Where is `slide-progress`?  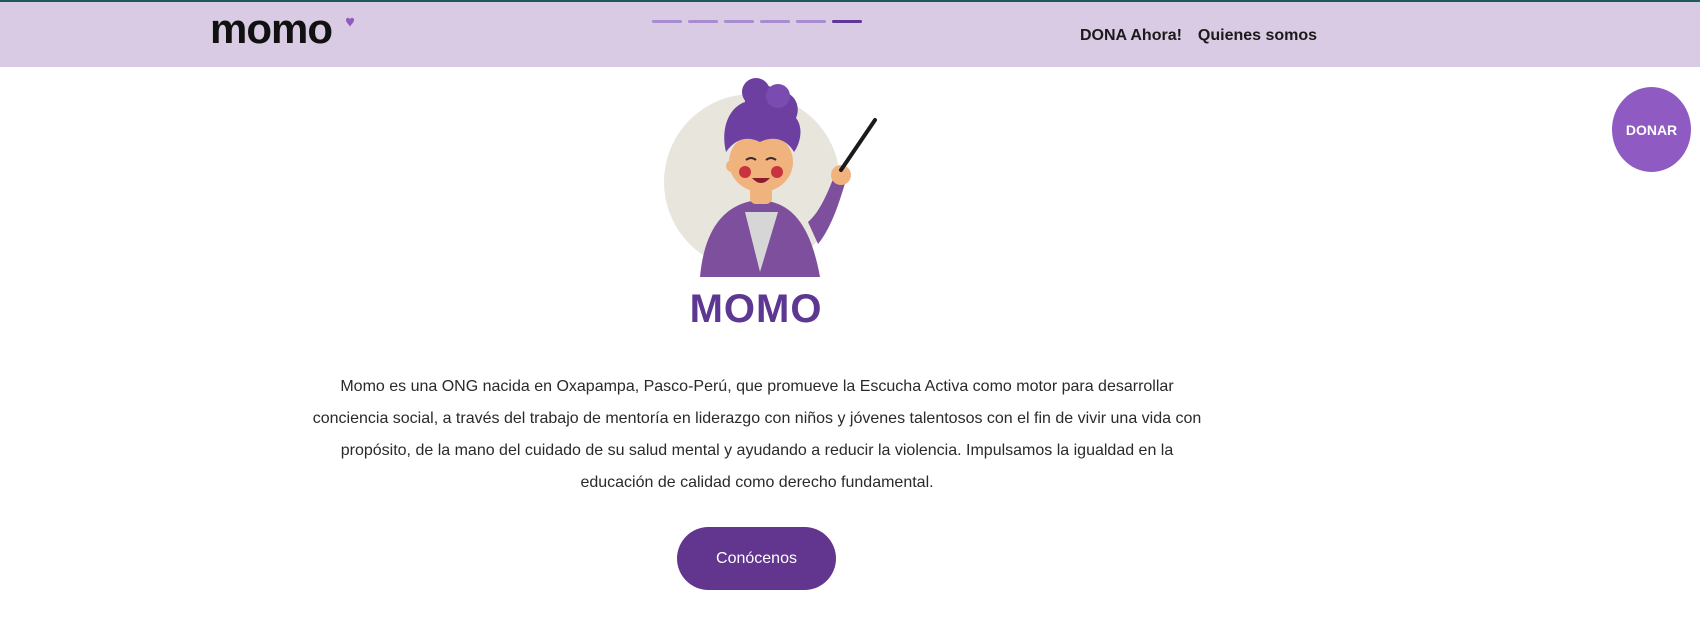
slide-progress is located at coordinates (757, 21).